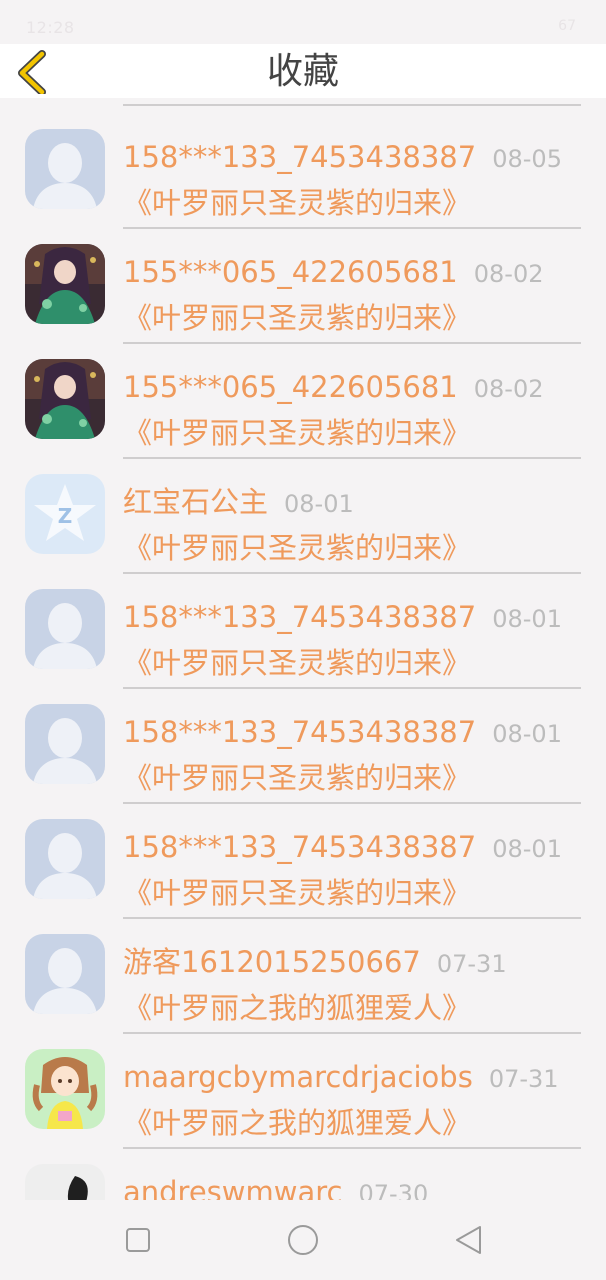 This screenshot has height=1280, width=606. What do you see at coordinates (272, 962) in the screenshot?
I see `item-user-name-text: 游客1612015250667` at bounding box center [272, 962].